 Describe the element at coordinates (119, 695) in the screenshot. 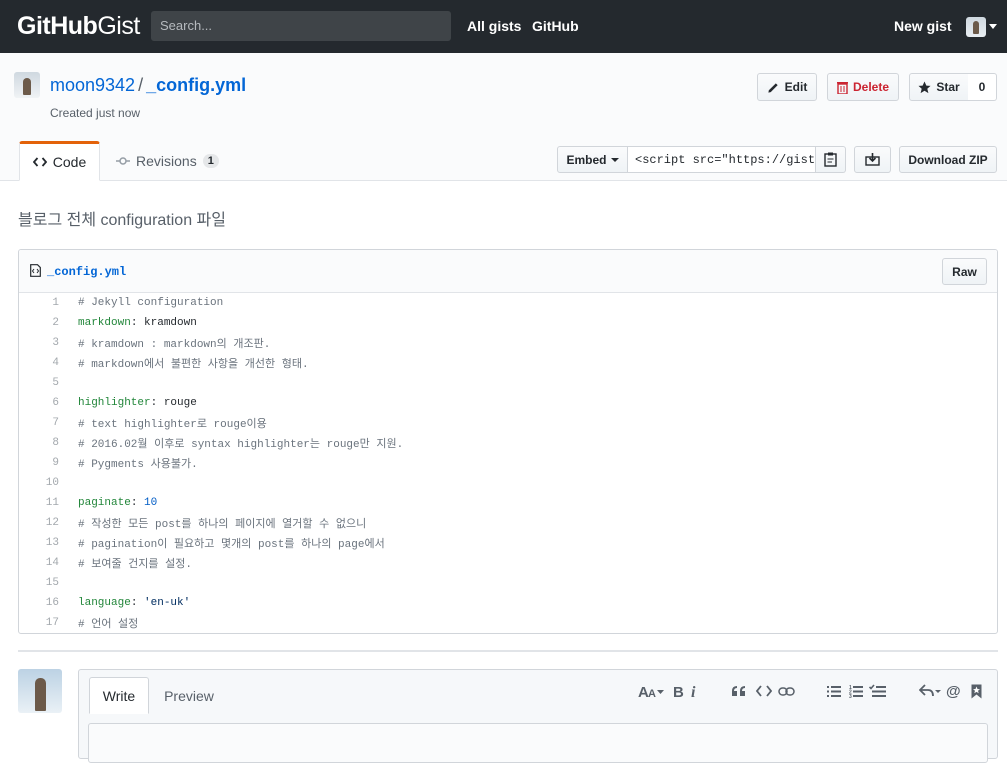

I see `tab-write: Write` at that location.